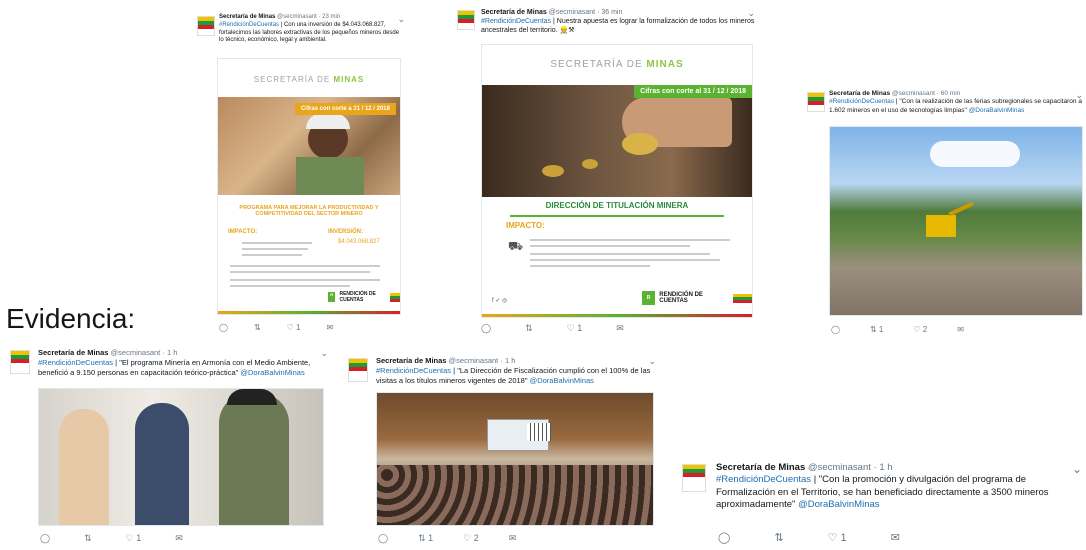 This screenshot has width=1086, height=550. I want to click on heart-icon: ♡, so click(129, 538).